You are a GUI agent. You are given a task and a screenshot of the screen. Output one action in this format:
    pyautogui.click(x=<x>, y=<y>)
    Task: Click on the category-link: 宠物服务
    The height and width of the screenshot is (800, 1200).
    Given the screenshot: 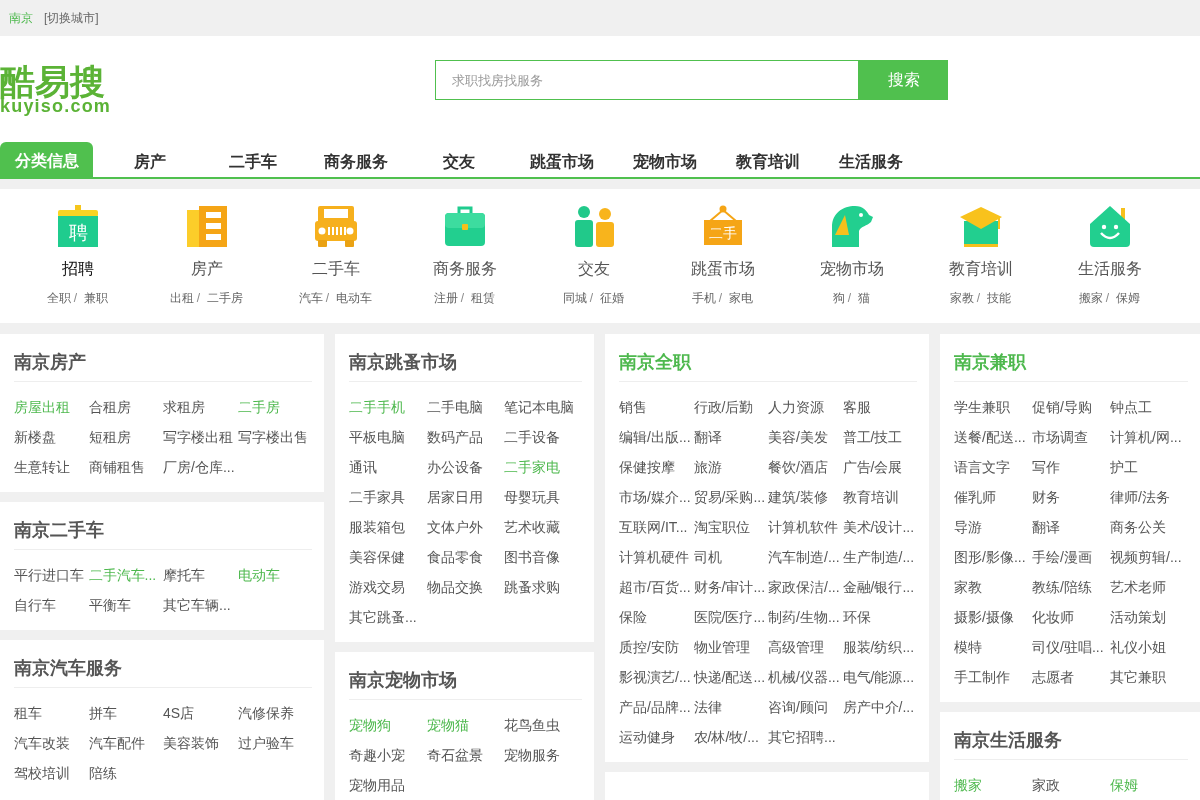 What is the action you would take?
    pyautogui.click(x=532, y=755)
    